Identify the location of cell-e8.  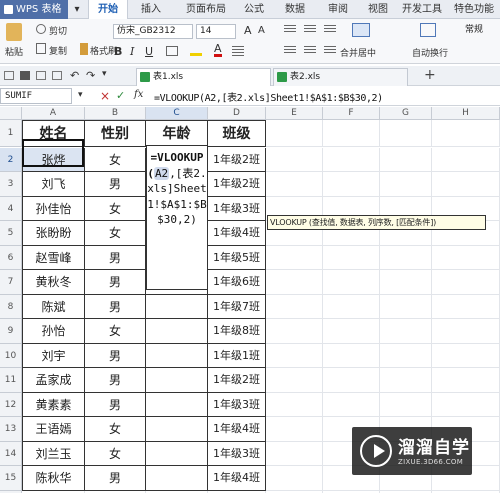
(294, 306).